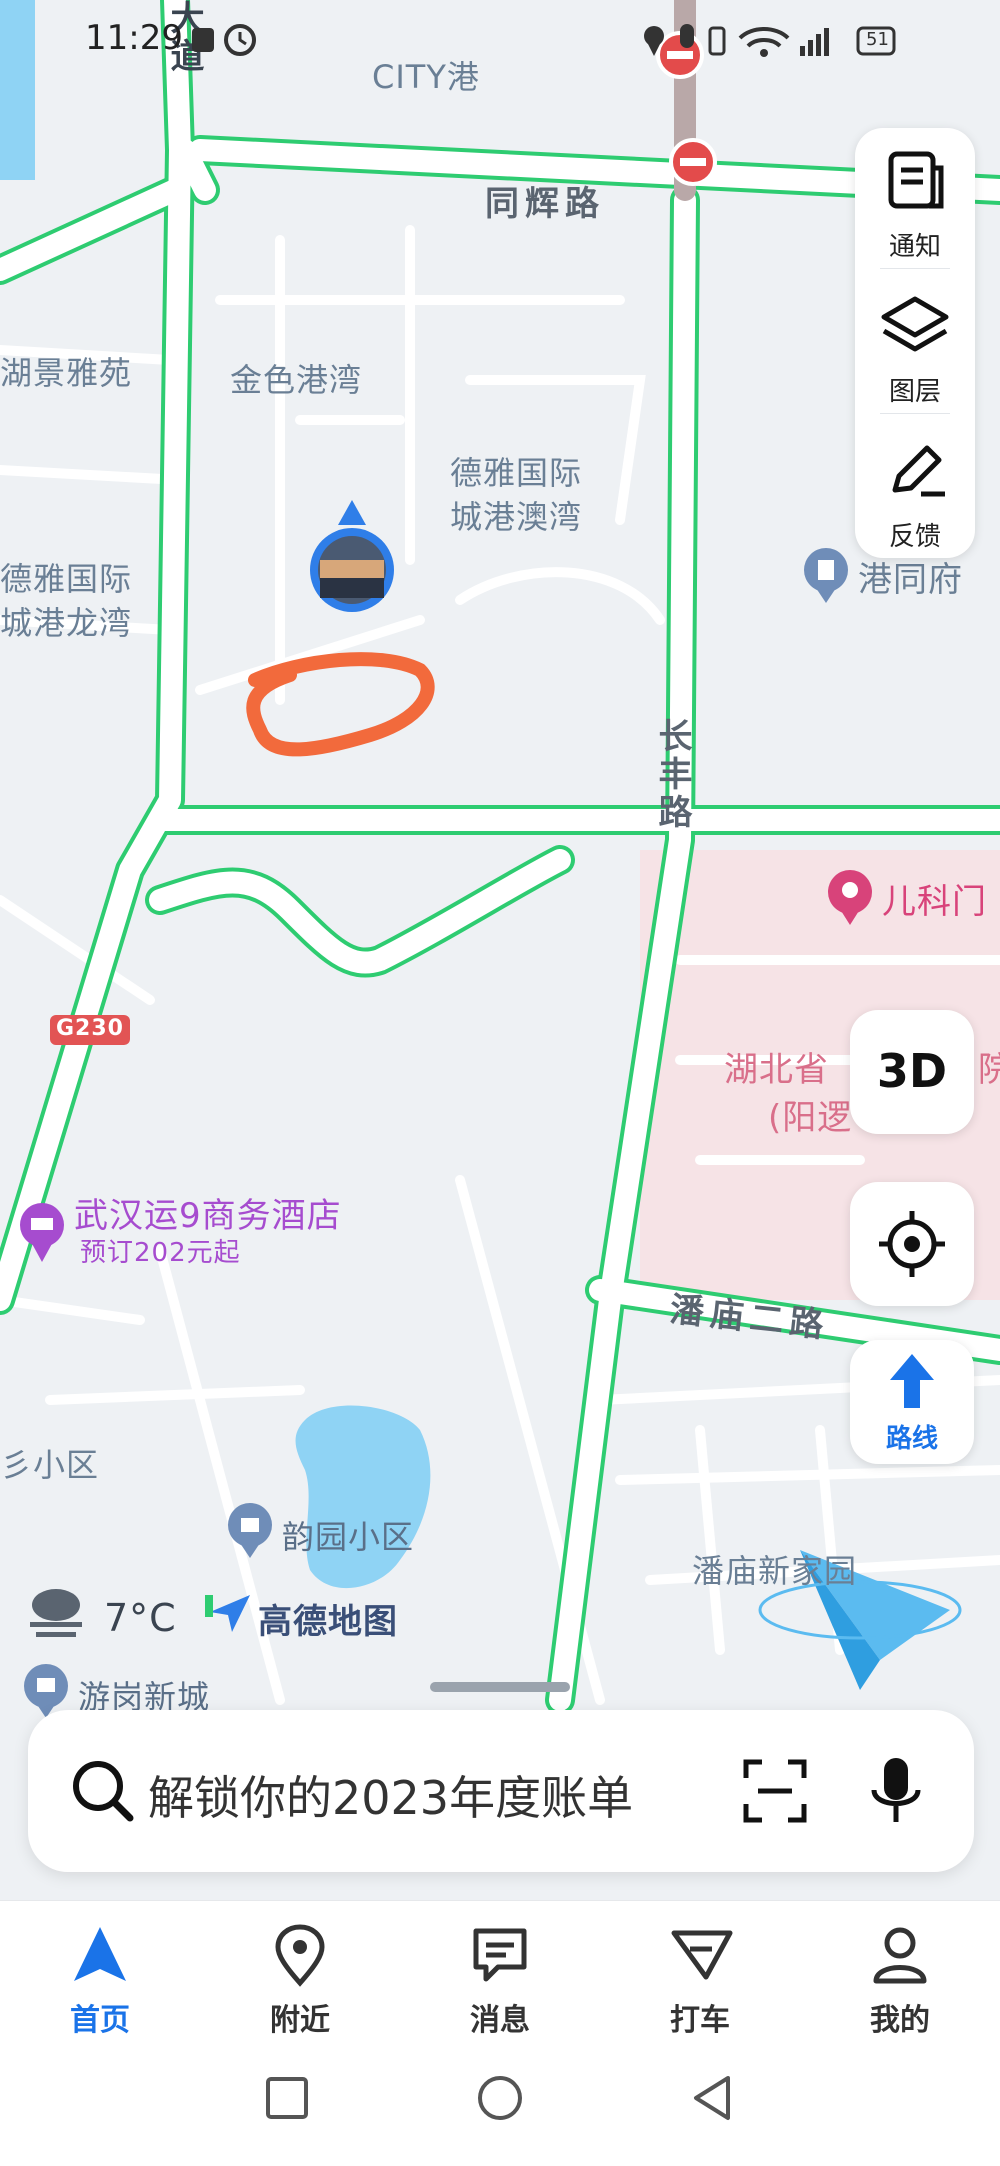 The height and width of the screenshot is (2166, 1000). Describe the element at coordinates (693, 162) in the screenshot. I see `no-entry-icon` at that location.